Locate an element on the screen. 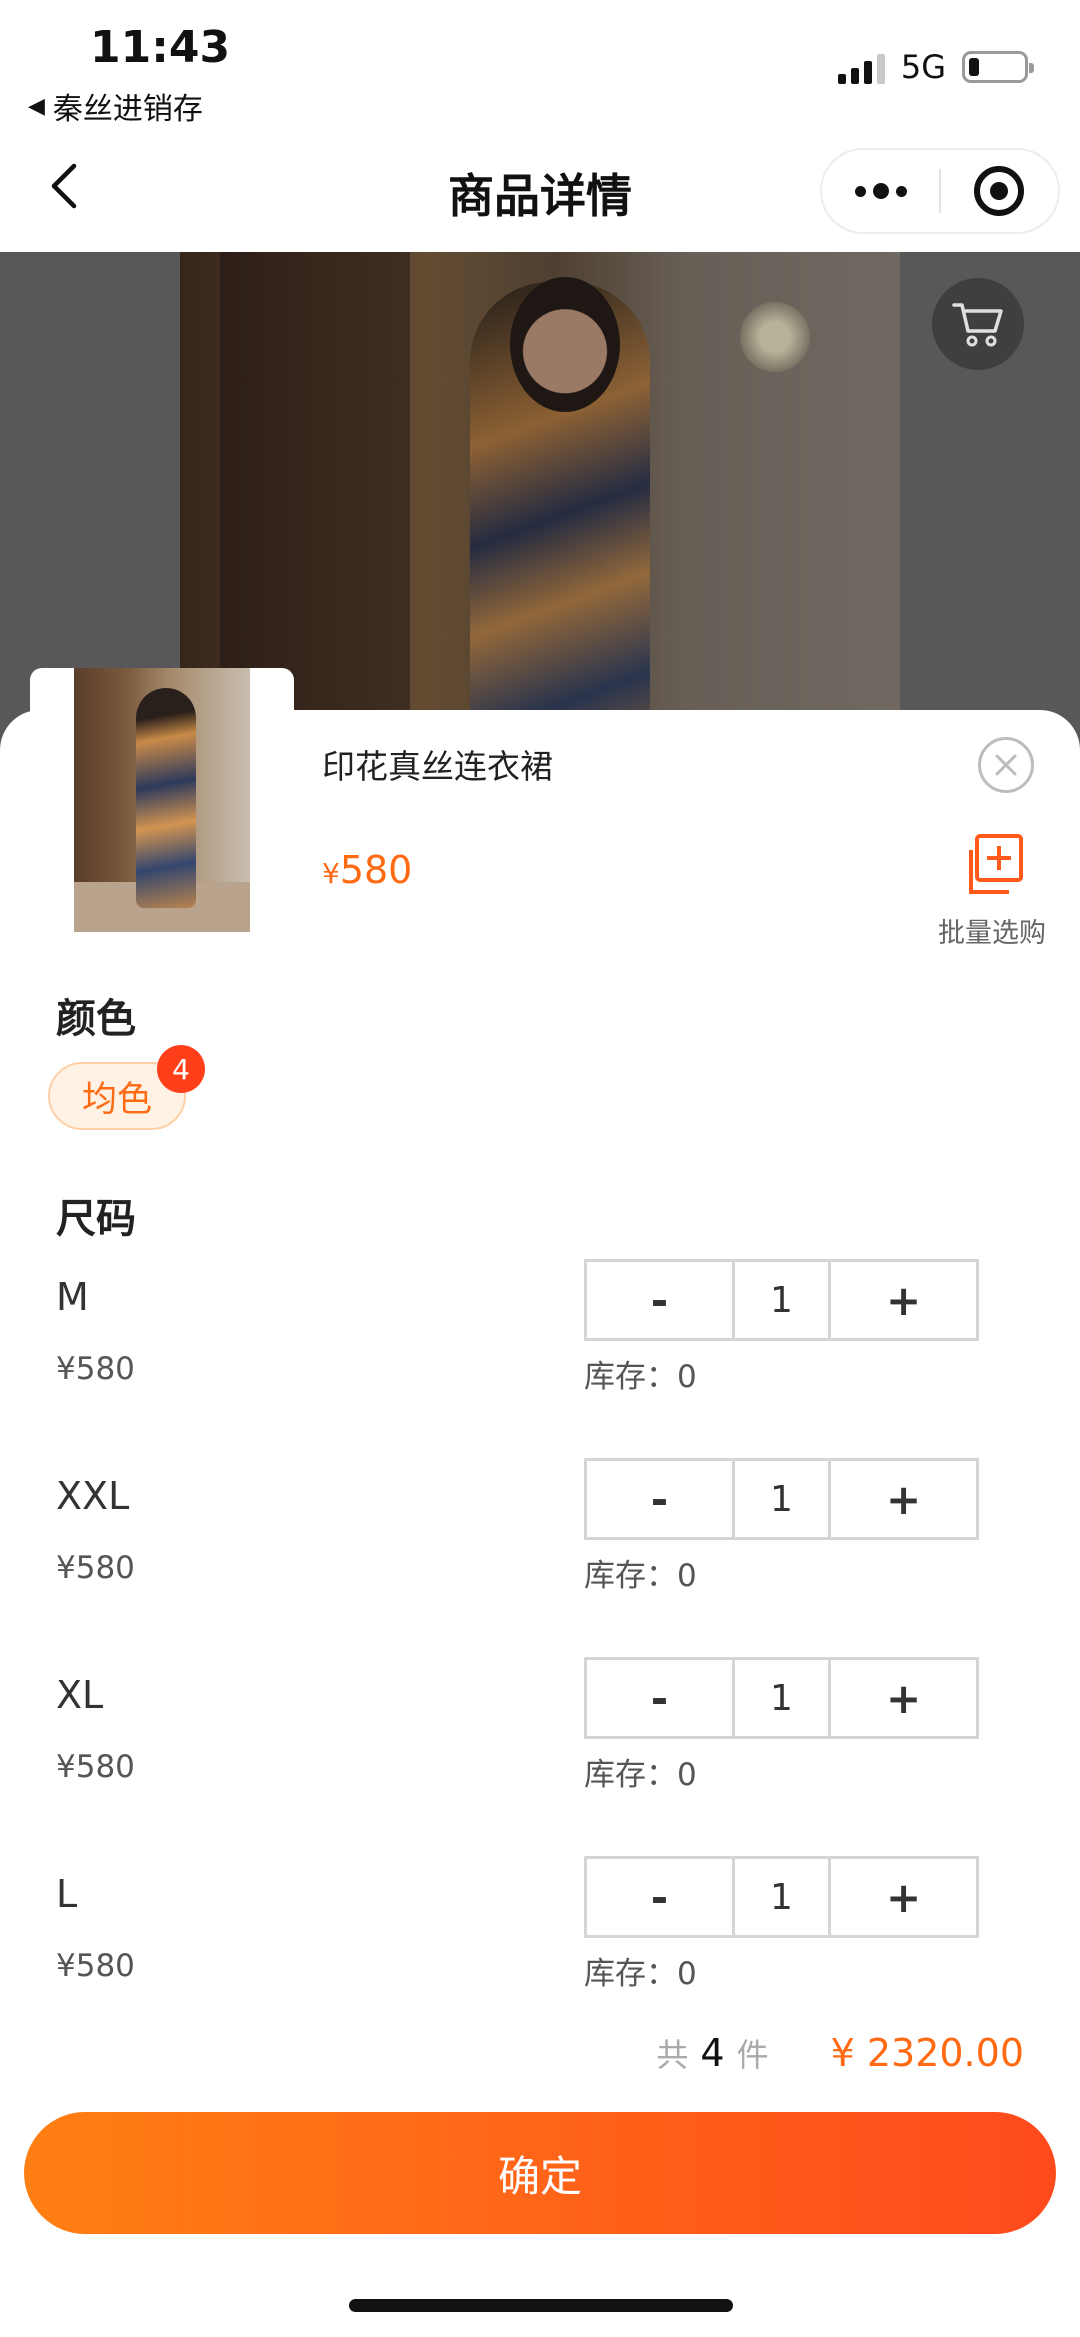 The height and width of the screenshot is (2337, 1080). close-sheet-button is located at coordinates (1006, 765).